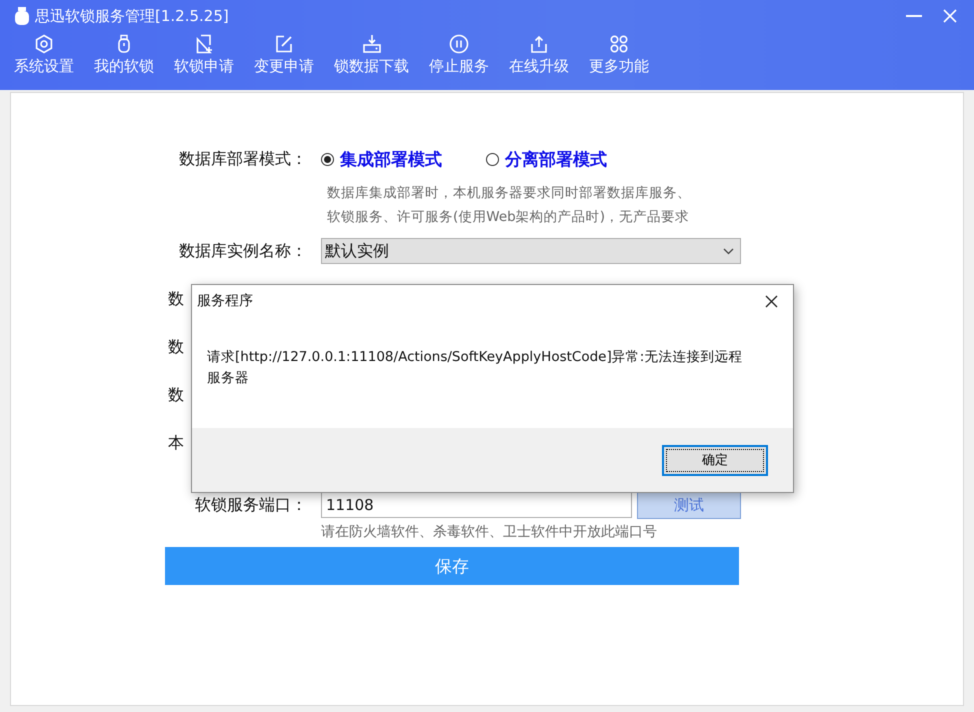 The height and width of the screenshot is (712, 974). Describe the element at coordinates (242, 251) in the screenshot. I see `field-label: 数据库实例名称：` at that location.